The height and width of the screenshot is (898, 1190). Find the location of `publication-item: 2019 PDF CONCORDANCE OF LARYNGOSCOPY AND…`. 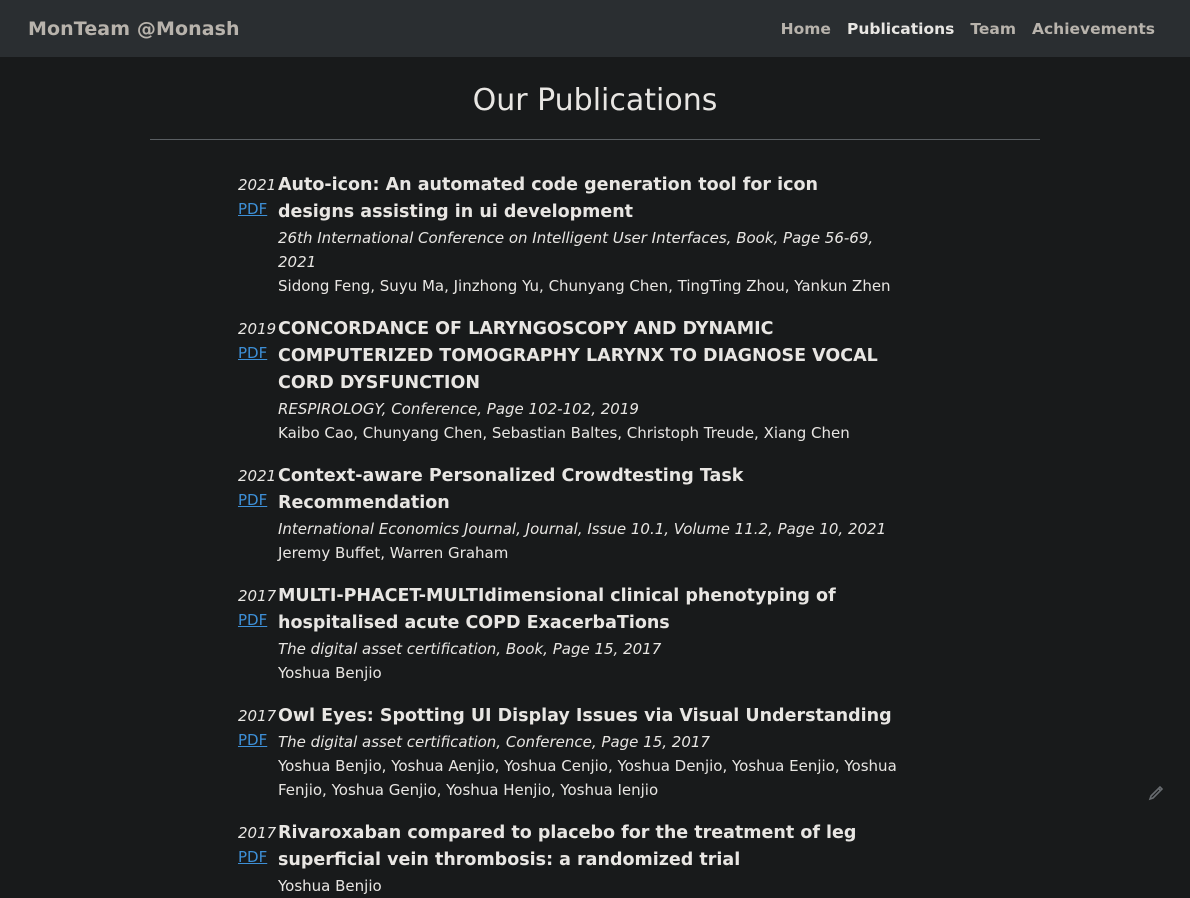

publication-item: 2019 PDF CONCORDANCE OF LARYNGOSCOPY AND… is located at coordinates (595, 380).